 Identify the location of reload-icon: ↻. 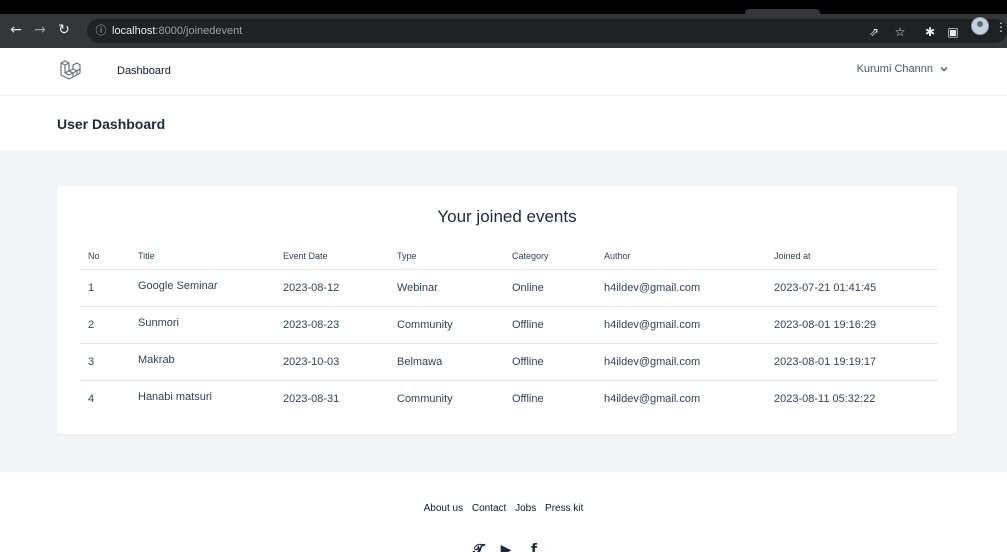
(64, 30).